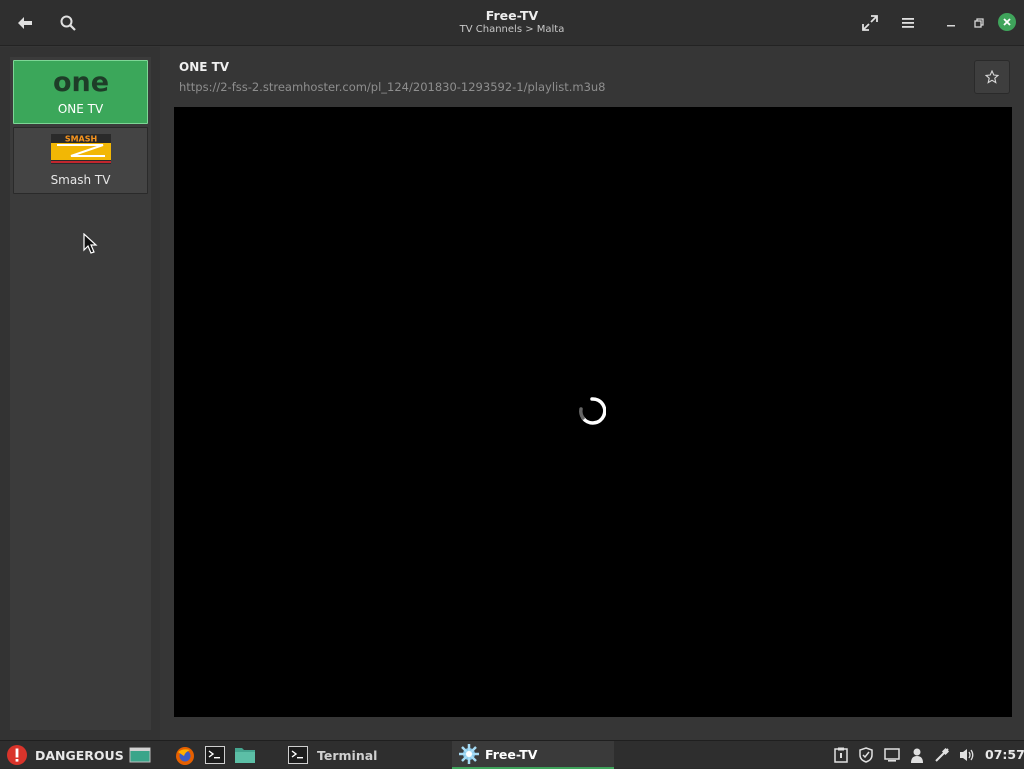  I want to click on volume-icon, so click(967, 755).